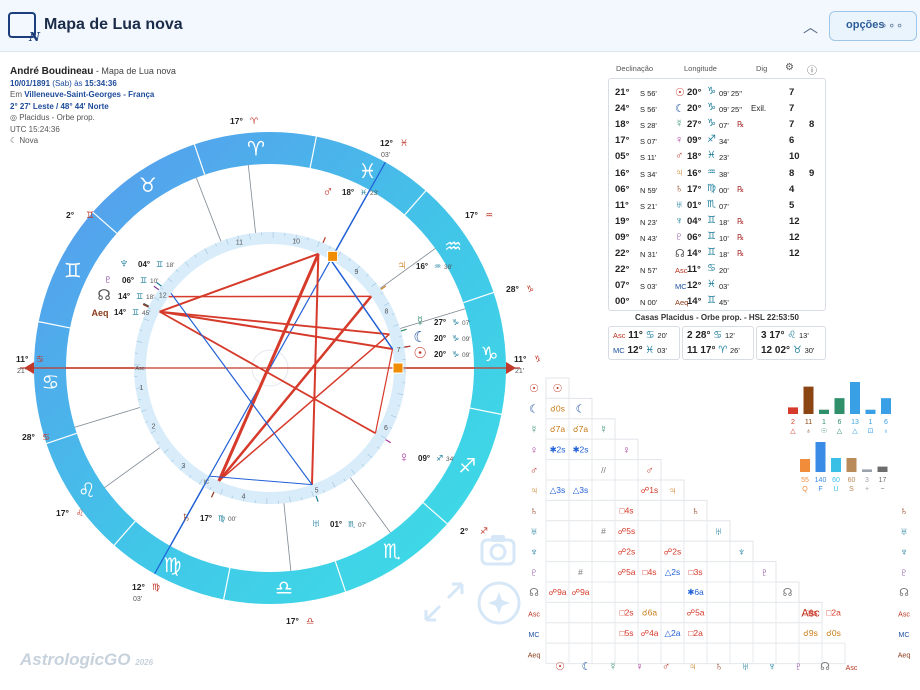 The image size is (920, 690). Describe the element at coordinates (558, 389) in the screenshot. I see `grid-diag-glyph: ☉` at that location.